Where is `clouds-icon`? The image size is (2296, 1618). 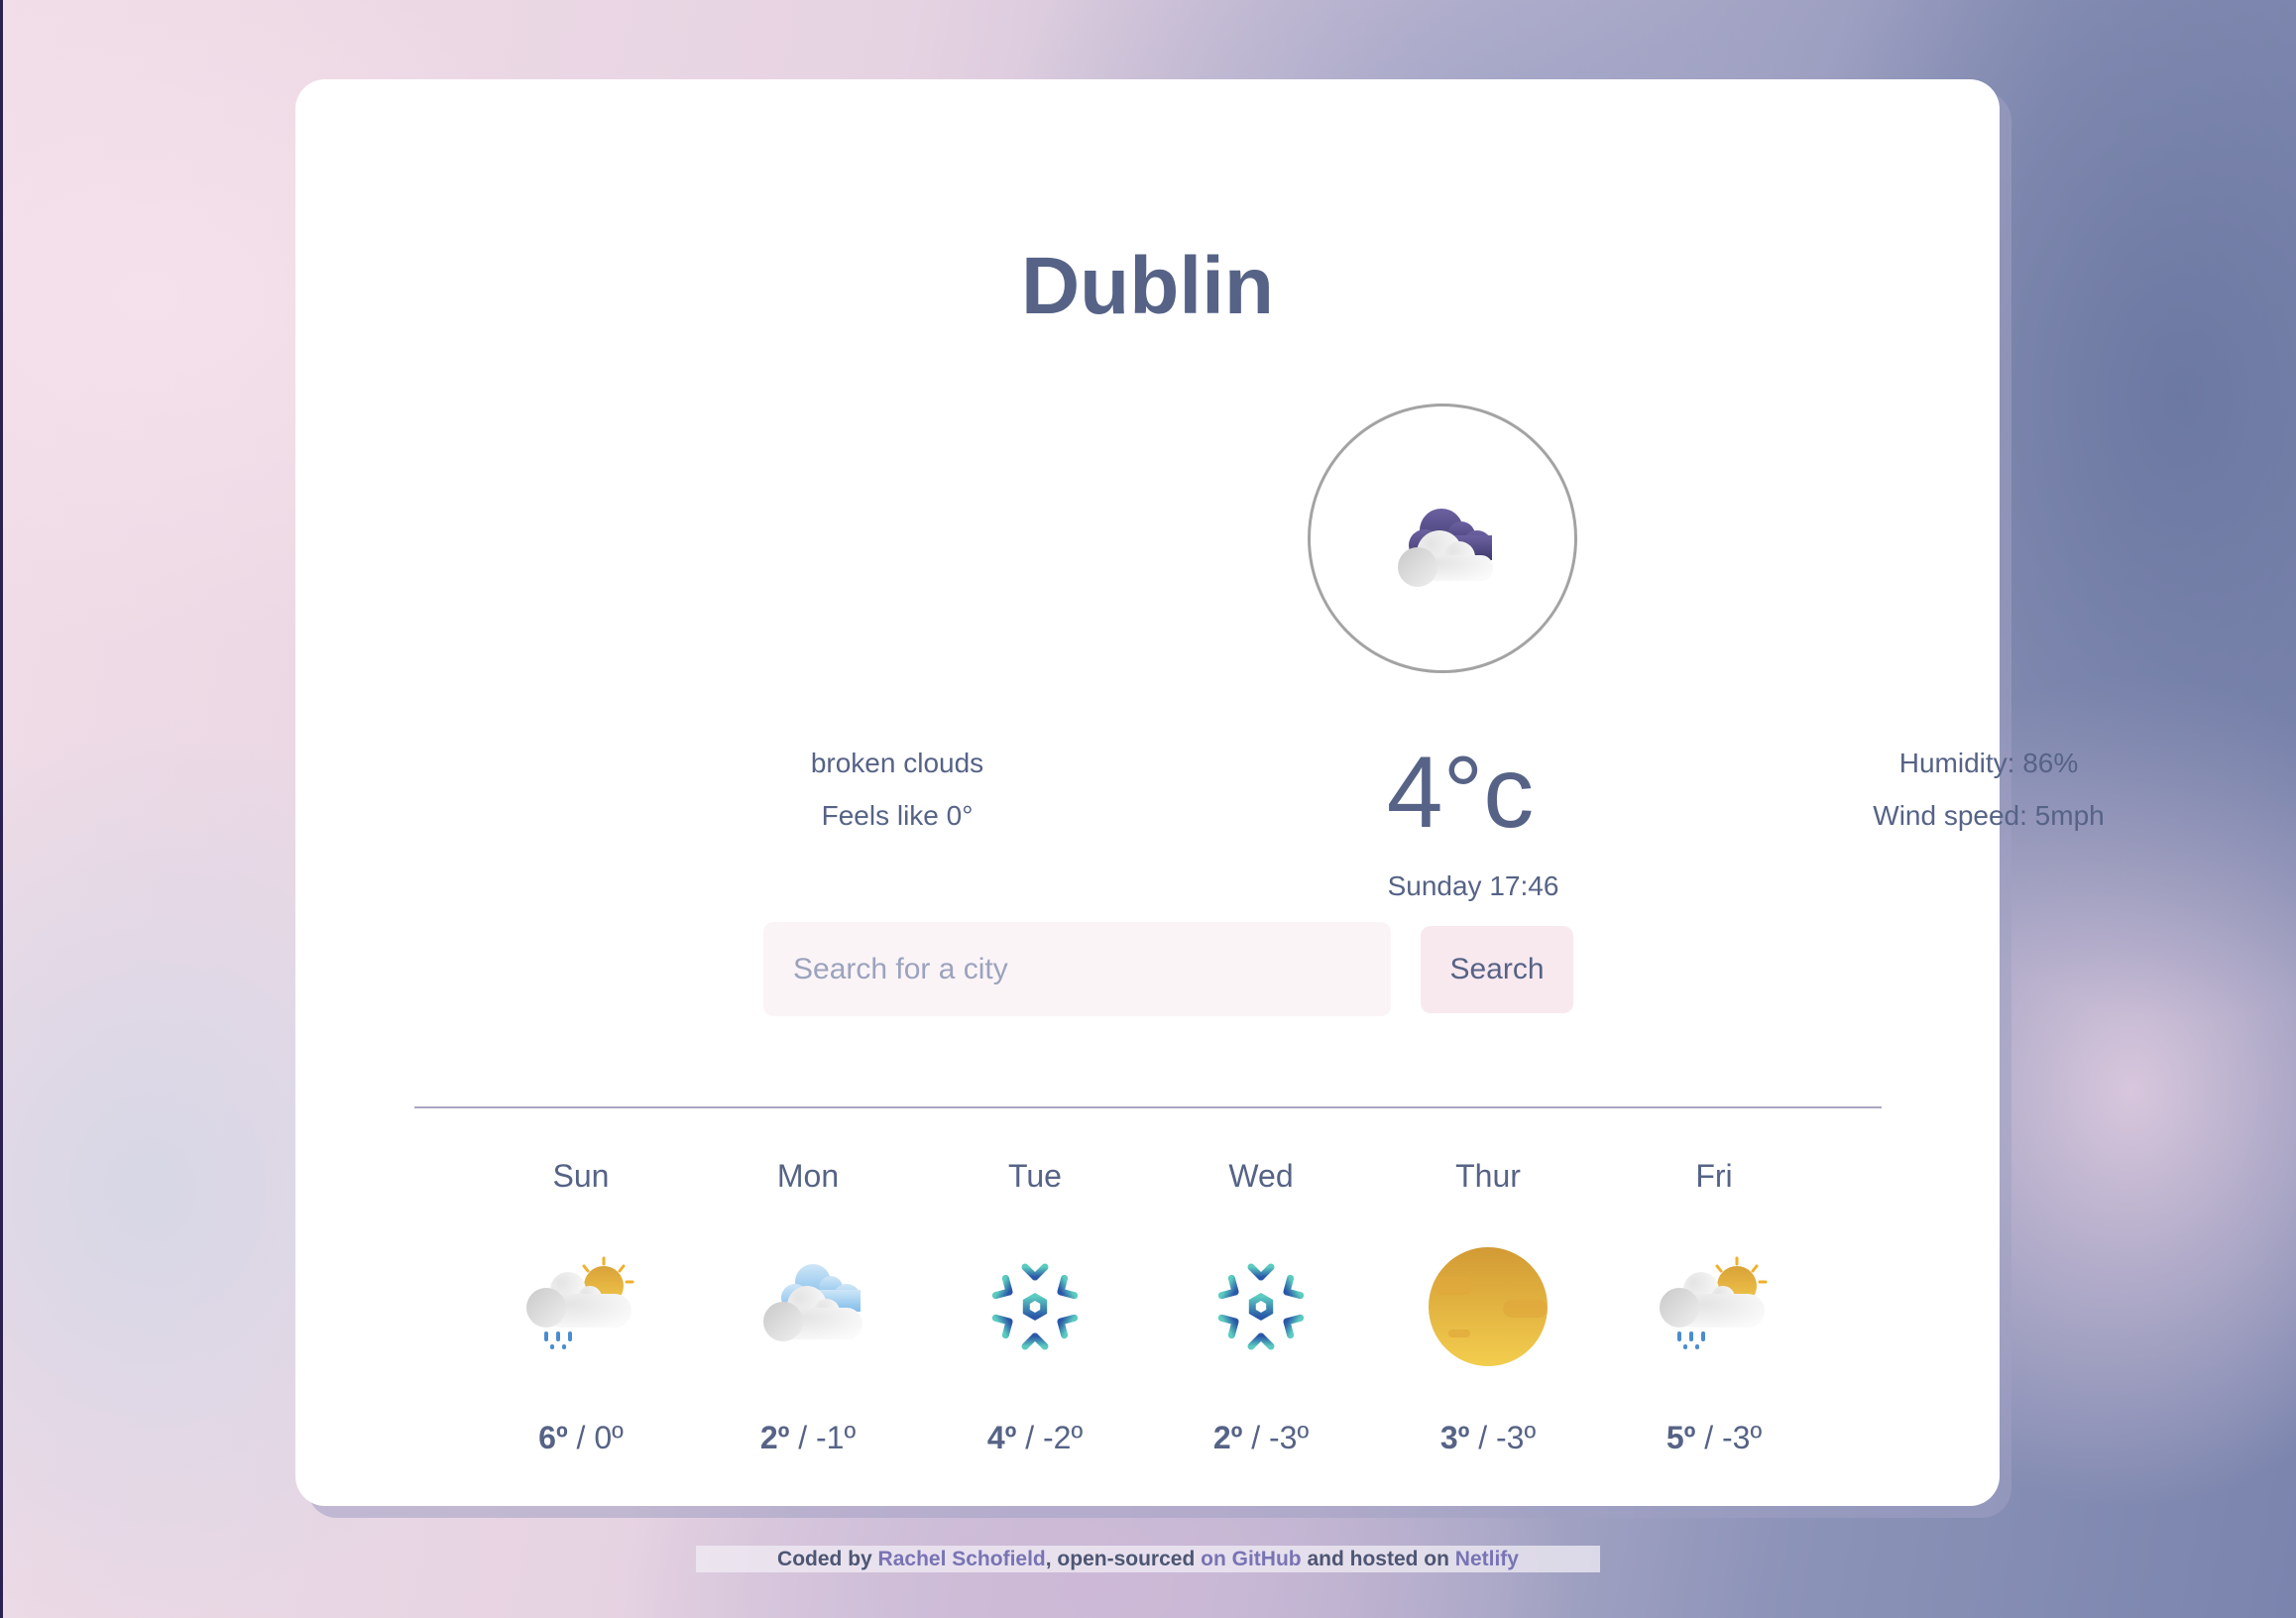
clouds-icon is located at coordinates (812, 1302).